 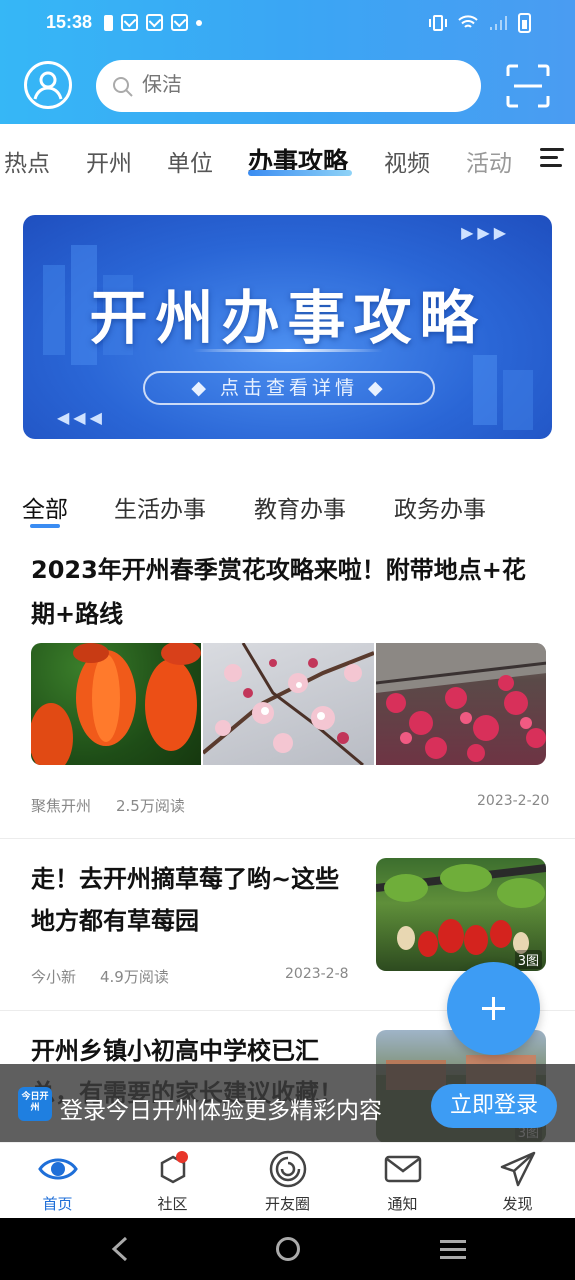 What do you see at coordinates (518, 1169) in the screenshot?
I see `paper-plane-icon` at bounding box center [518, 1169].